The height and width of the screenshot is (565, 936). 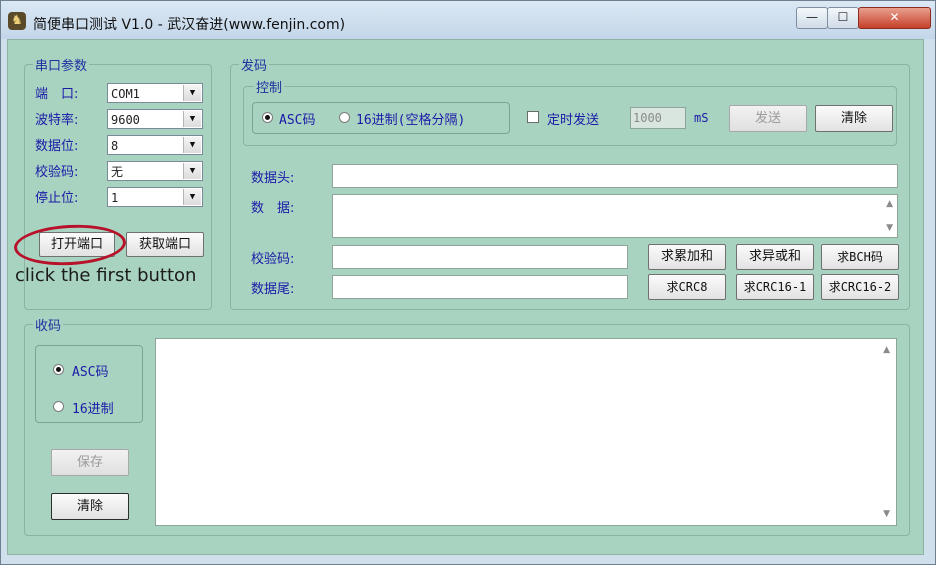 I want to click on sum-button: 求累加和, so click(x=687, y=257).